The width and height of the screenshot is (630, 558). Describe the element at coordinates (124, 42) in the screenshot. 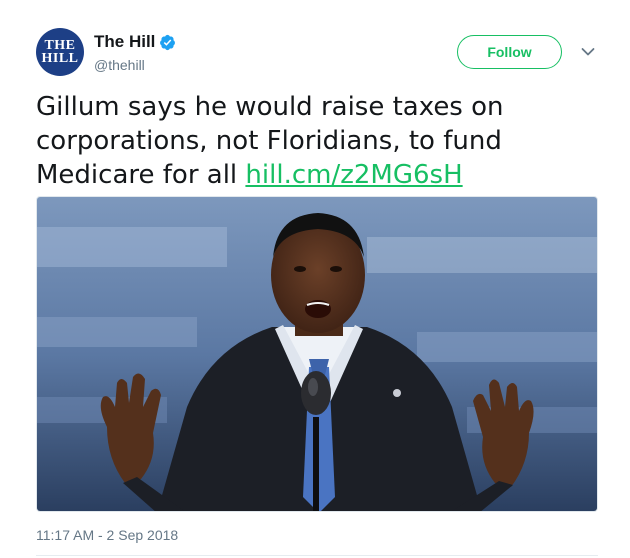

I see `display-name: The Hill` at that location.